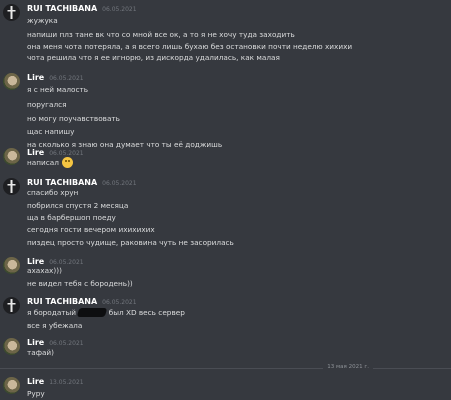  Describe the element at coordinates (91, 229) in the screenshot. I see `message-text: сегодня гости вечером ихихихих` at that location.